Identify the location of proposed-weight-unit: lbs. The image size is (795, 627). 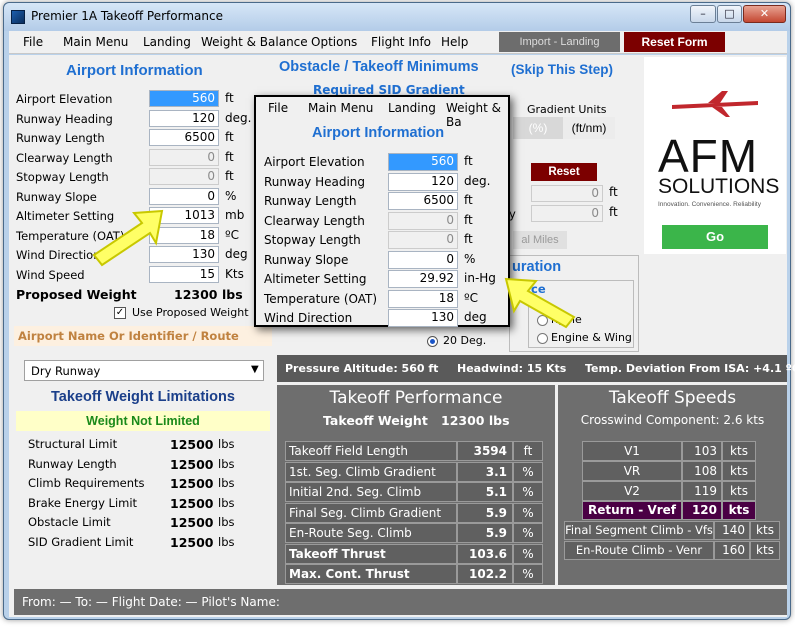
(232, 294).